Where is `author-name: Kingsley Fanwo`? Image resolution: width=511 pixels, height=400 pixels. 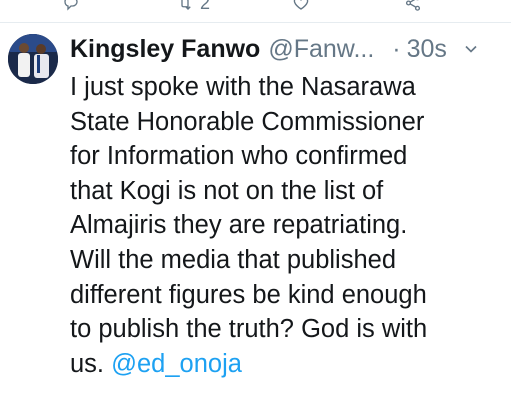 author-name: Kingsley Fanwo is located at coordinates (165, 49).